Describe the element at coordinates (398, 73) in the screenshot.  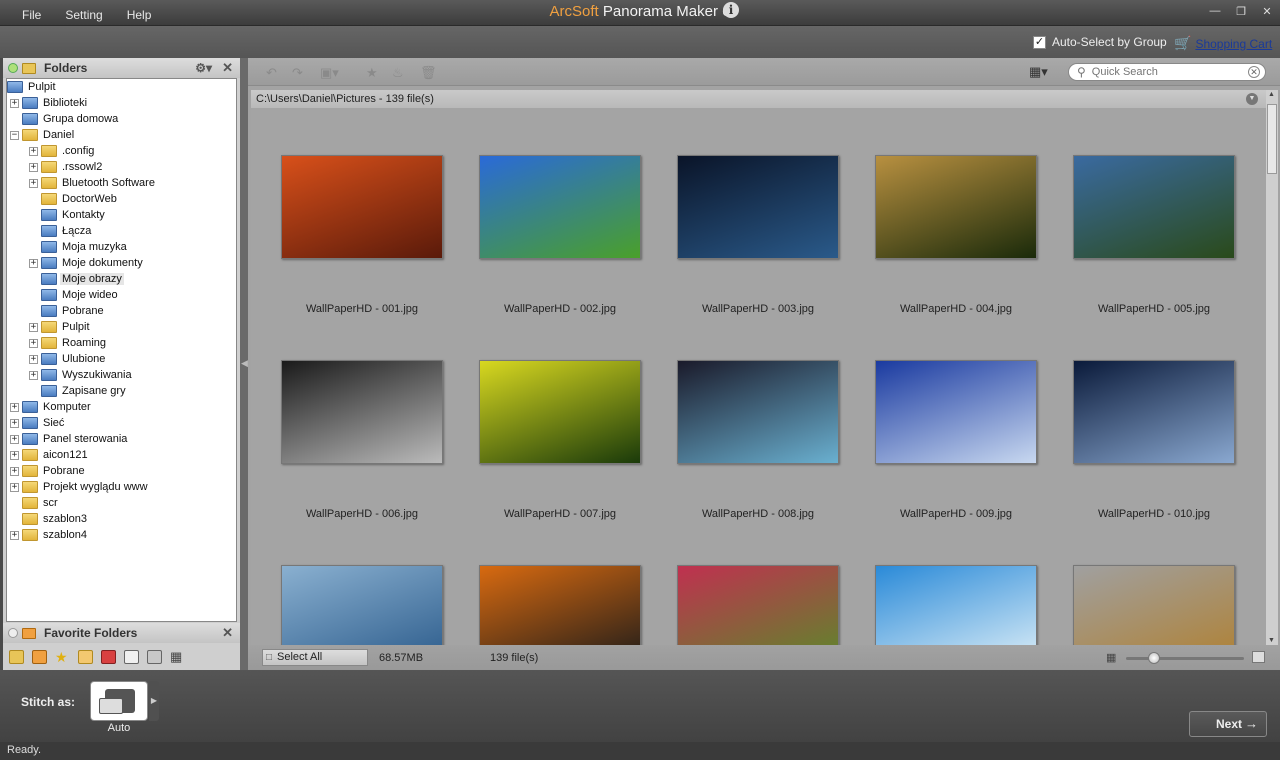
I see `bookmark-toolbar-icon: ♨` at that location.